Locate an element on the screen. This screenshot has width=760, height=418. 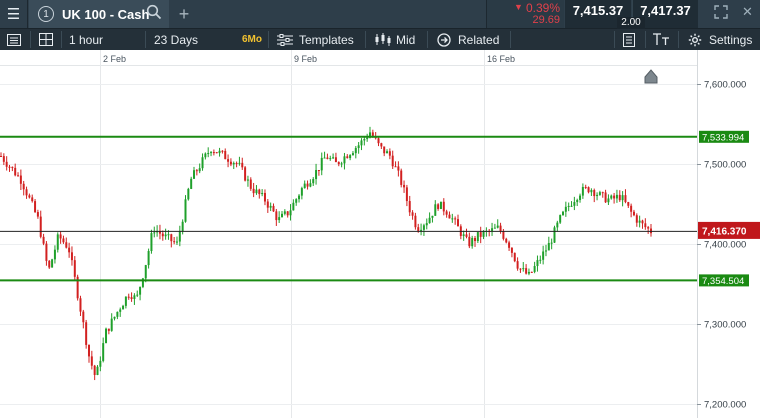
price-type-label: Mid is located at coordinates (406, 39).